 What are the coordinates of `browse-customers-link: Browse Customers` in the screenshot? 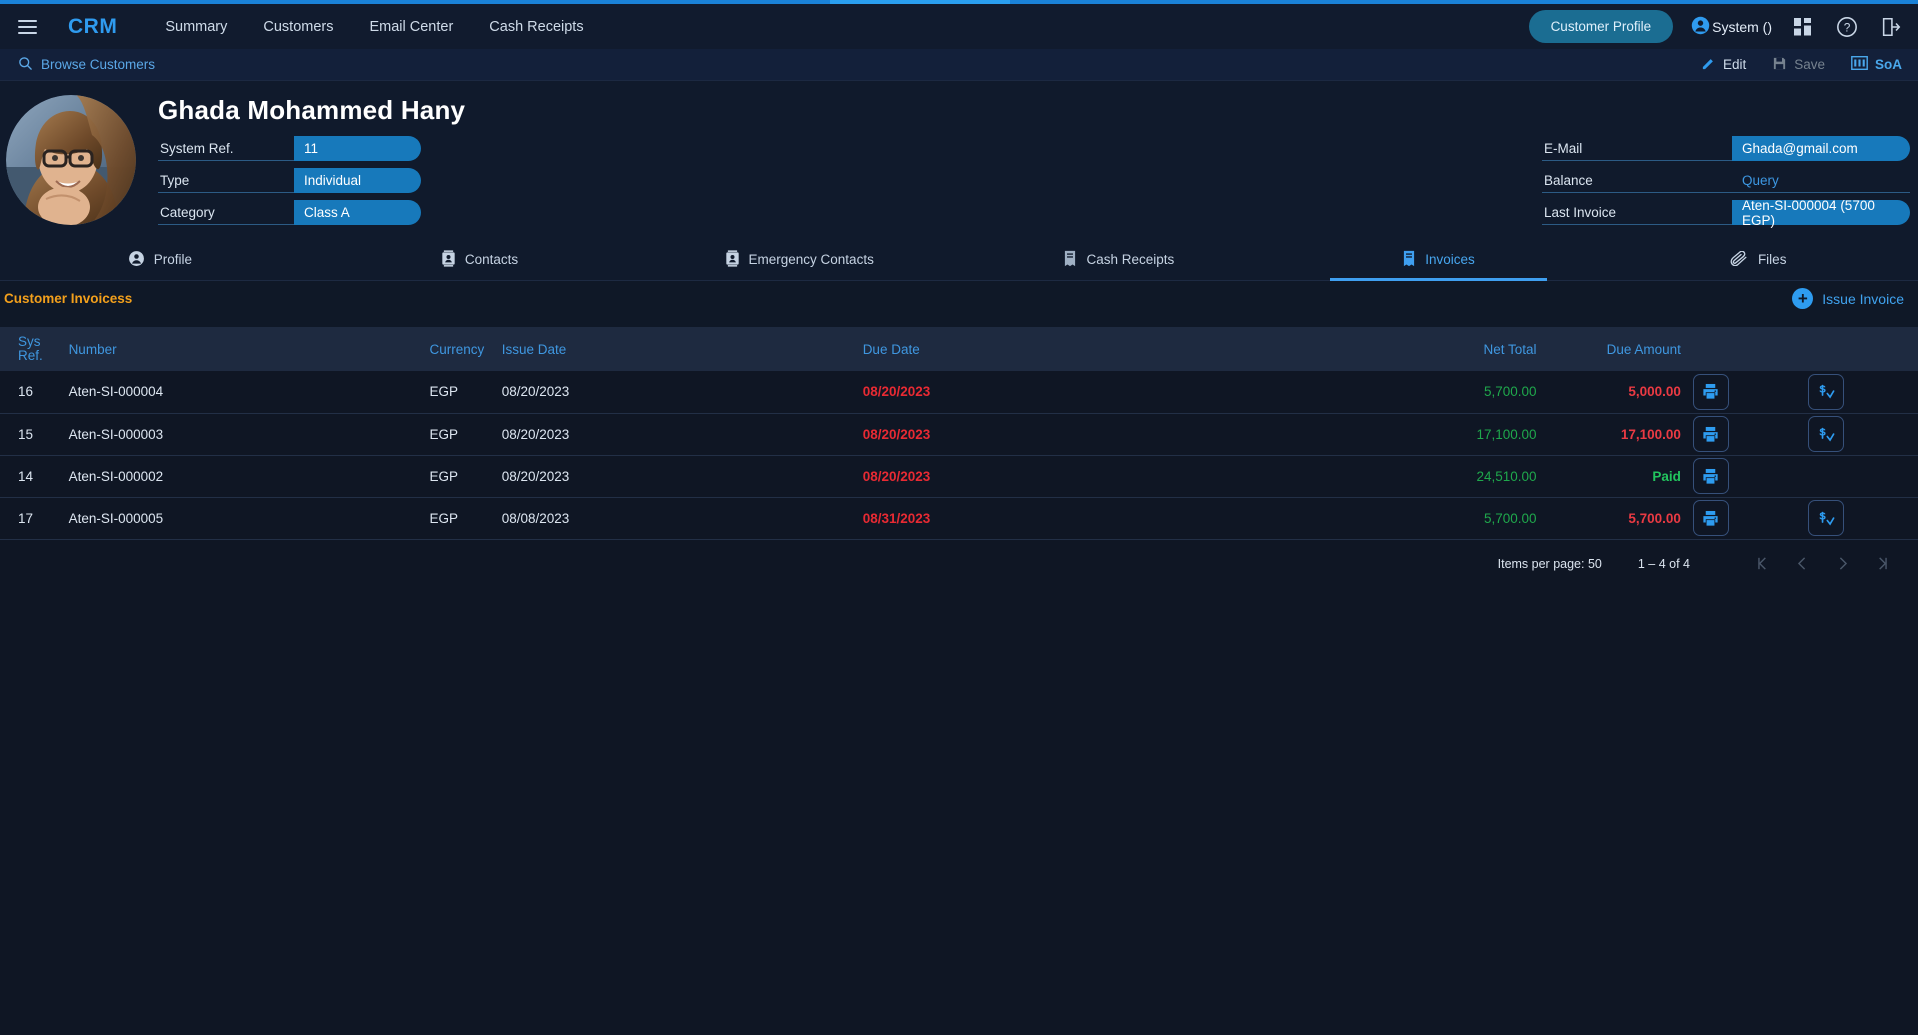 It's located at (86, 65).